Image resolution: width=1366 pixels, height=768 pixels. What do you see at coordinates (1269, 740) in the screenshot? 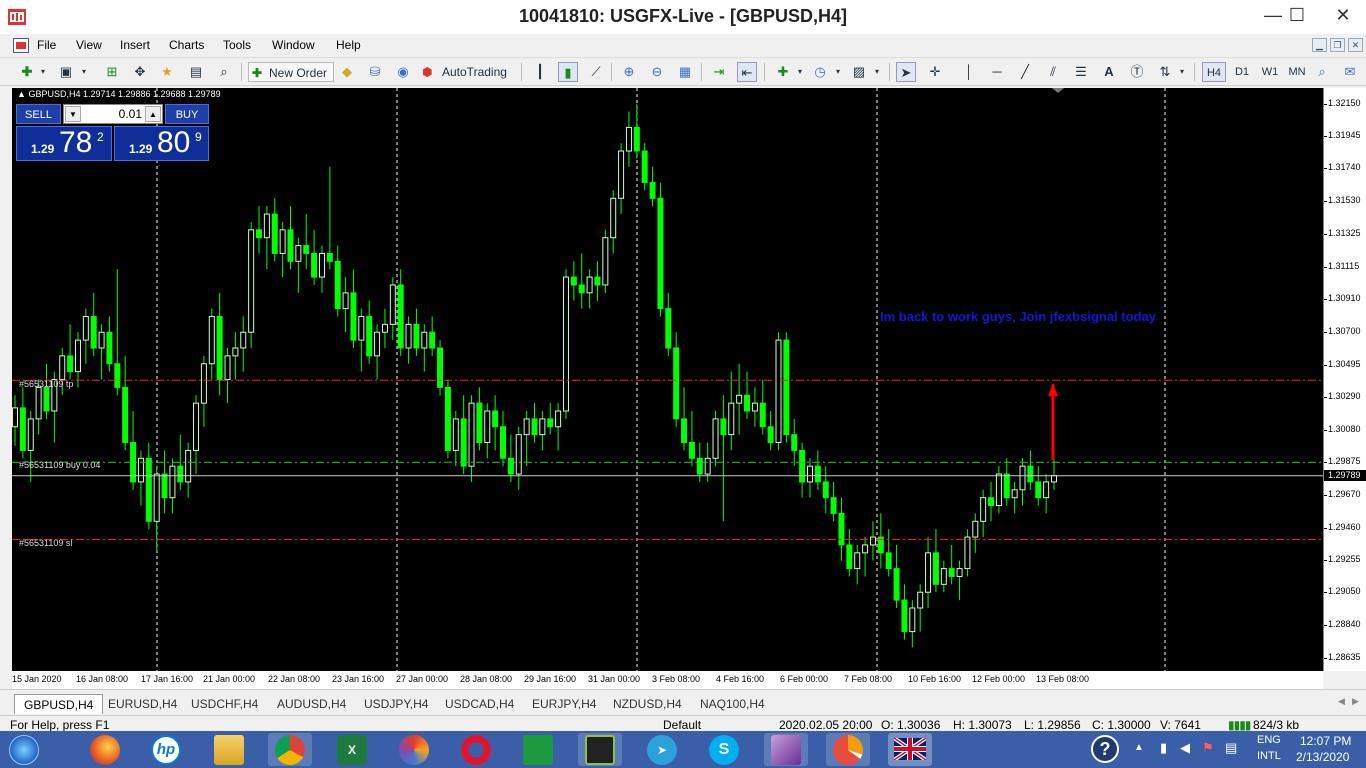
I see `input-language: ENG` at bounding box center [1269, 740].